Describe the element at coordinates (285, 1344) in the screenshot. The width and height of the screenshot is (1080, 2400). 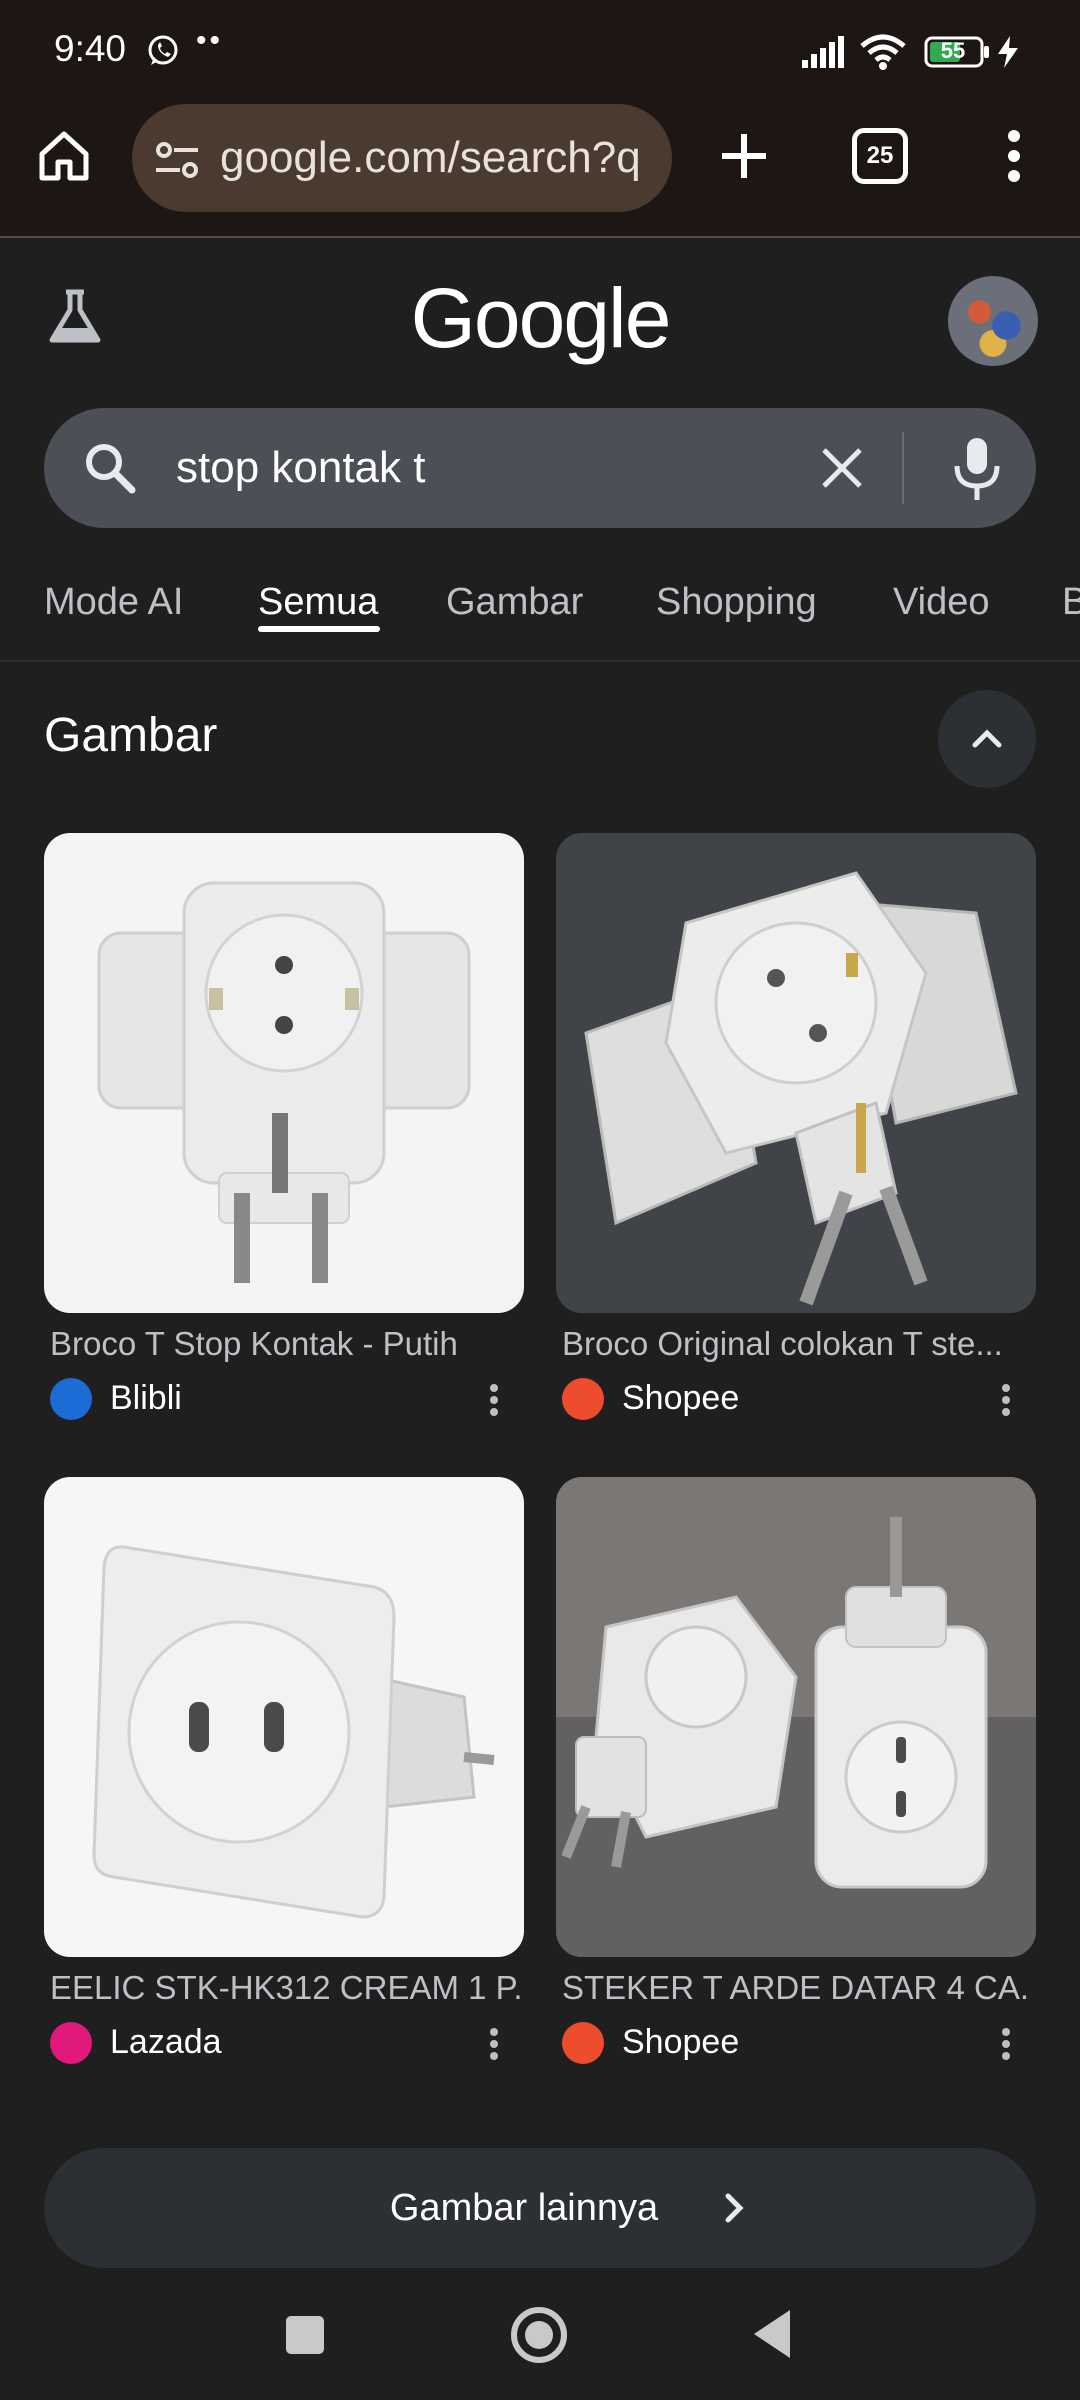
I see `result-title: Broco T Stop Kontak - Putih` at that location.